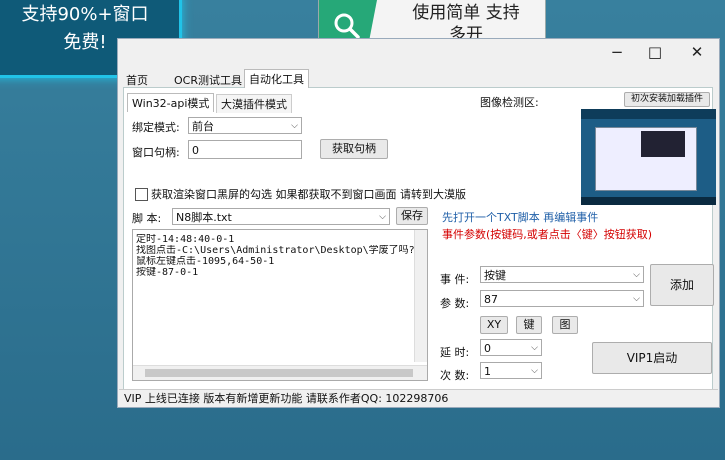 The height and width of the screenshot is (460, 725). Describe the element at coordinates (156, 152) in the screenshot. I see `handle-label: 窗口句柄:` at that location.